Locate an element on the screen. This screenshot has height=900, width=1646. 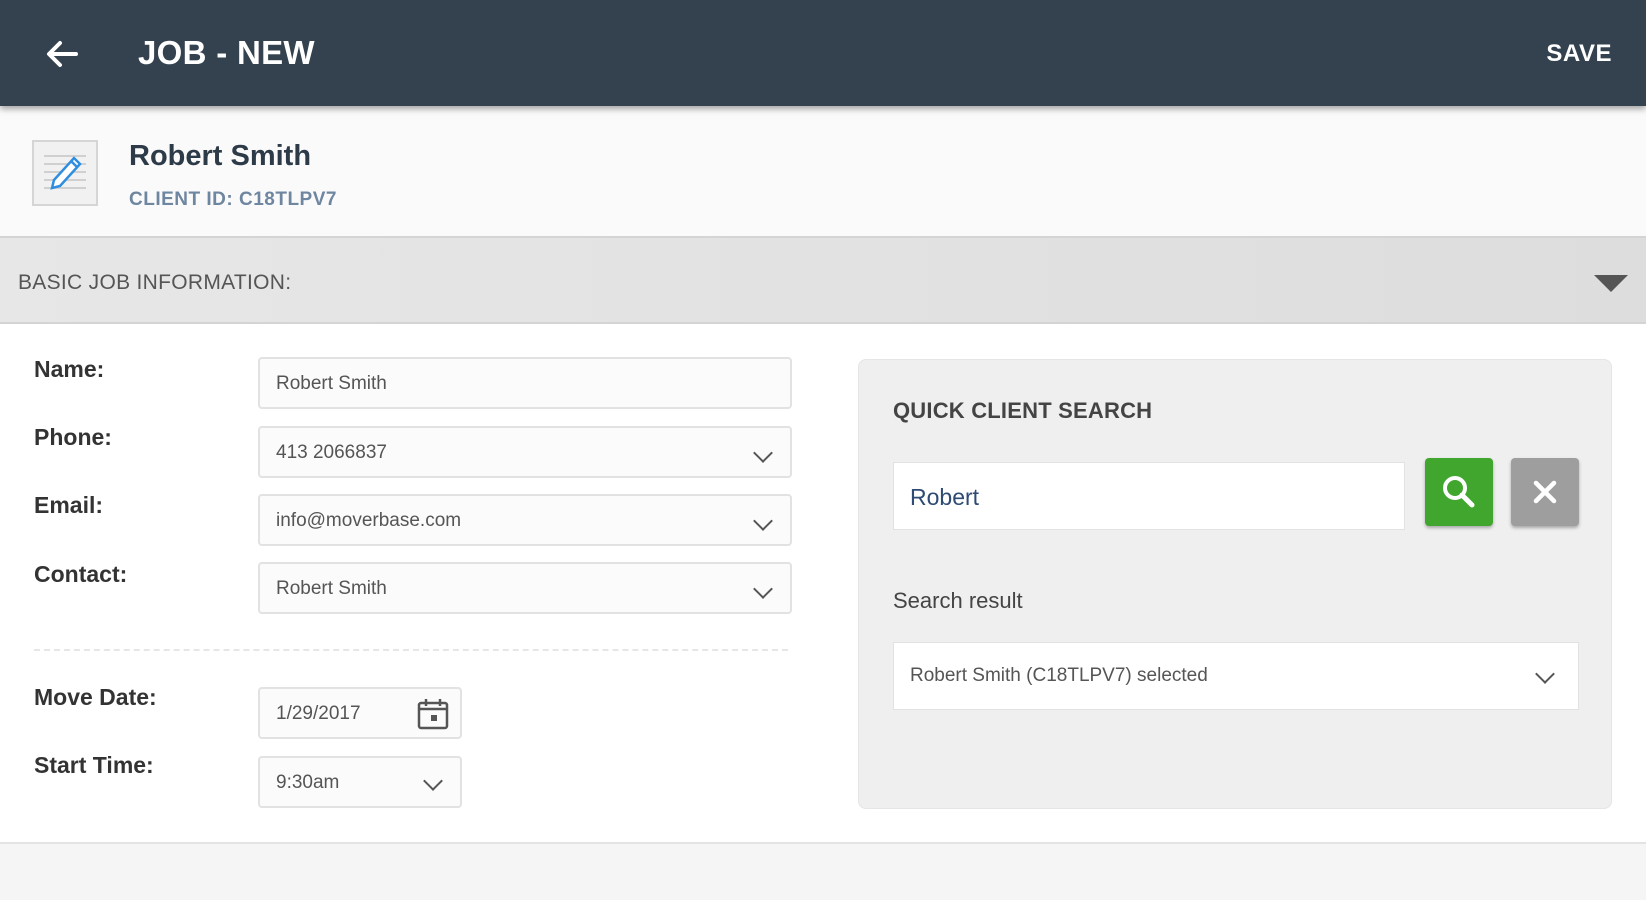
contact-value: Robert Smith is located at coordinates (331, 588).